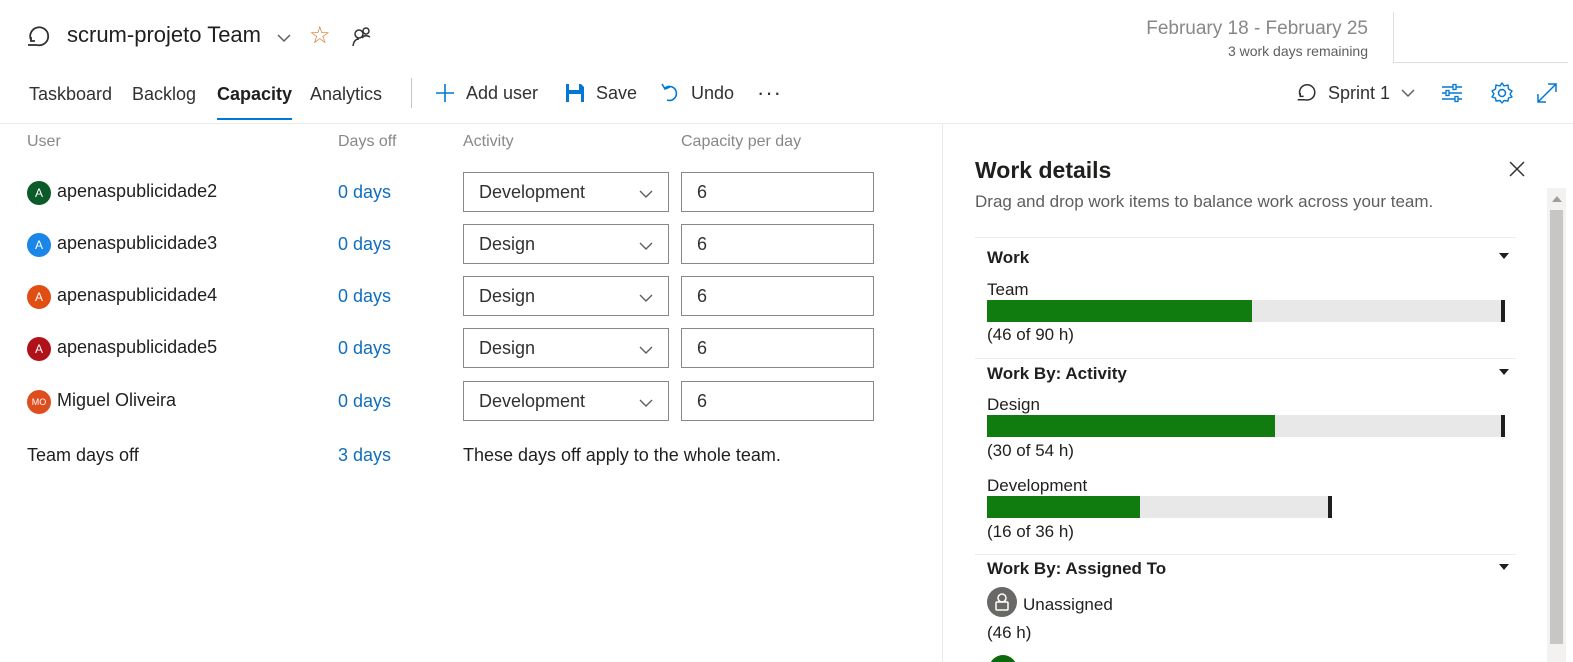 This screenshot has height=662, width=1573. Describe the element at coordinates (1297, 51) in the screenshot. I see `work-days-remaining: 3 work days remaining` at that location.